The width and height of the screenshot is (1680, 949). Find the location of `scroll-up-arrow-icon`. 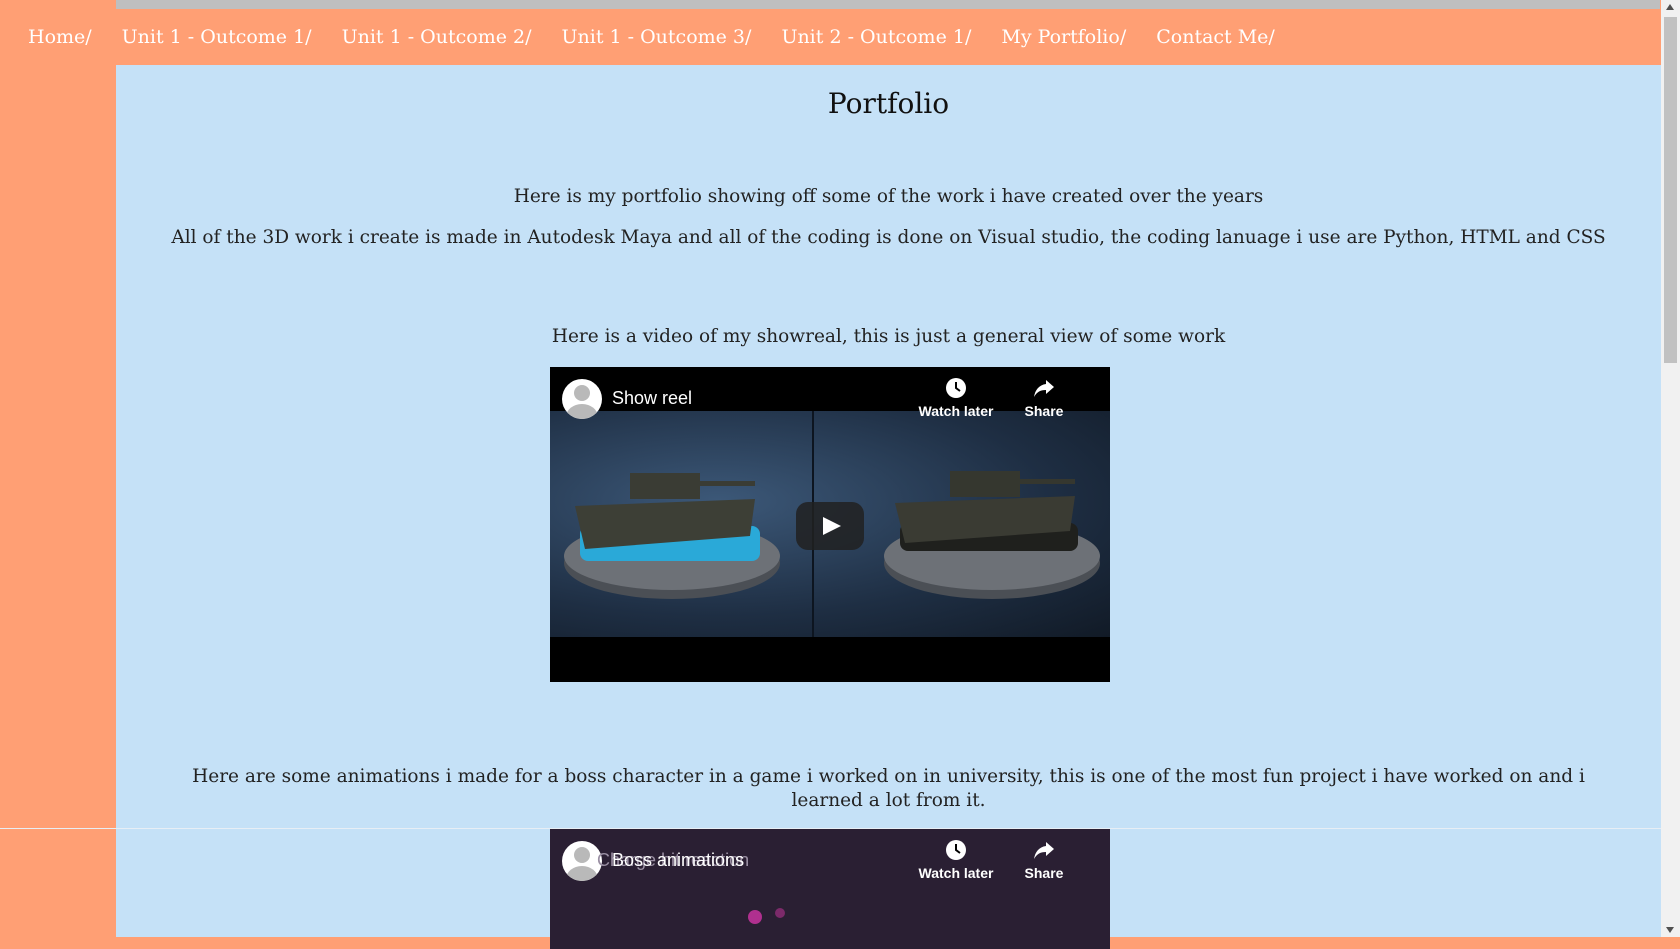

scroll-up-arrow-icon is located at coordinates (1670, 7).